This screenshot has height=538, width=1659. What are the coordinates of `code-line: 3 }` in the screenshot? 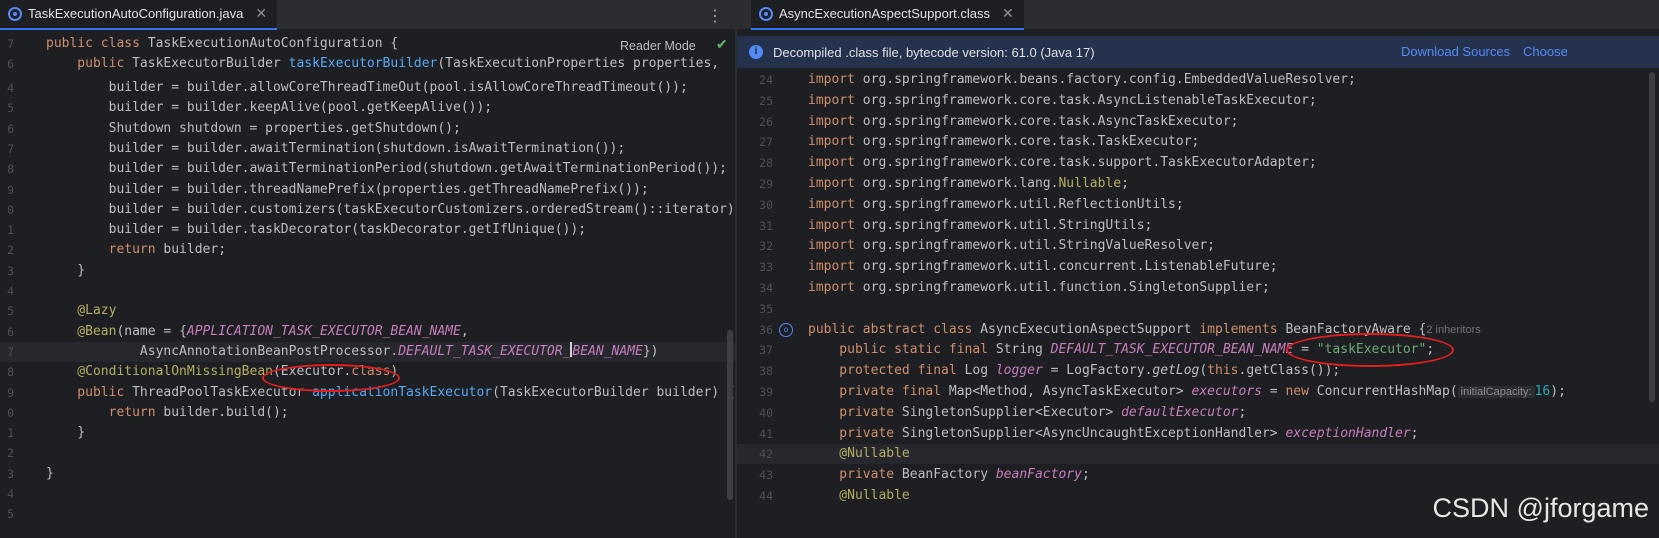 It's located at (367, 271).